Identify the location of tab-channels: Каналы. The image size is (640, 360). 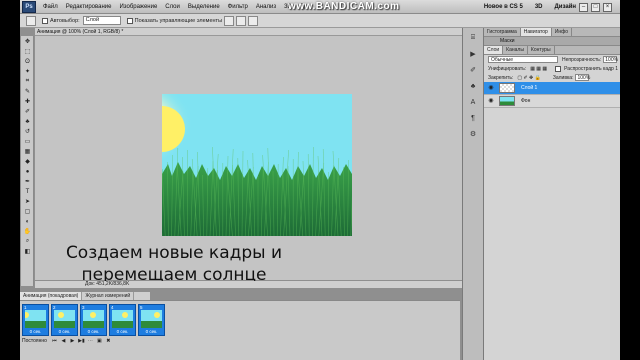
(515, 50).